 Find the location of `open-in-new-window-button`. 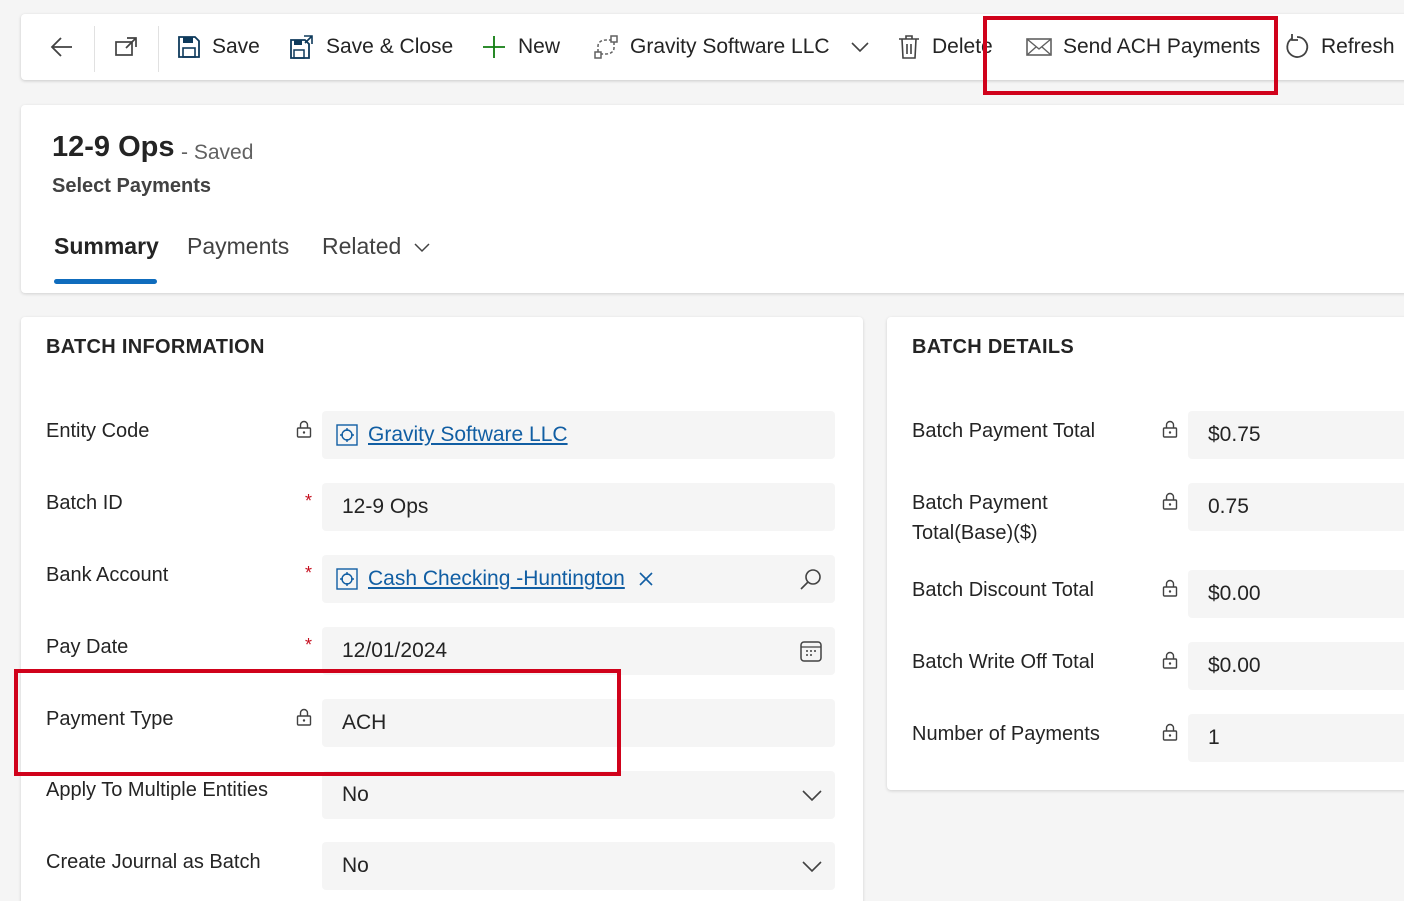

open-in-new-window-button is located at coordinates (126, 47).